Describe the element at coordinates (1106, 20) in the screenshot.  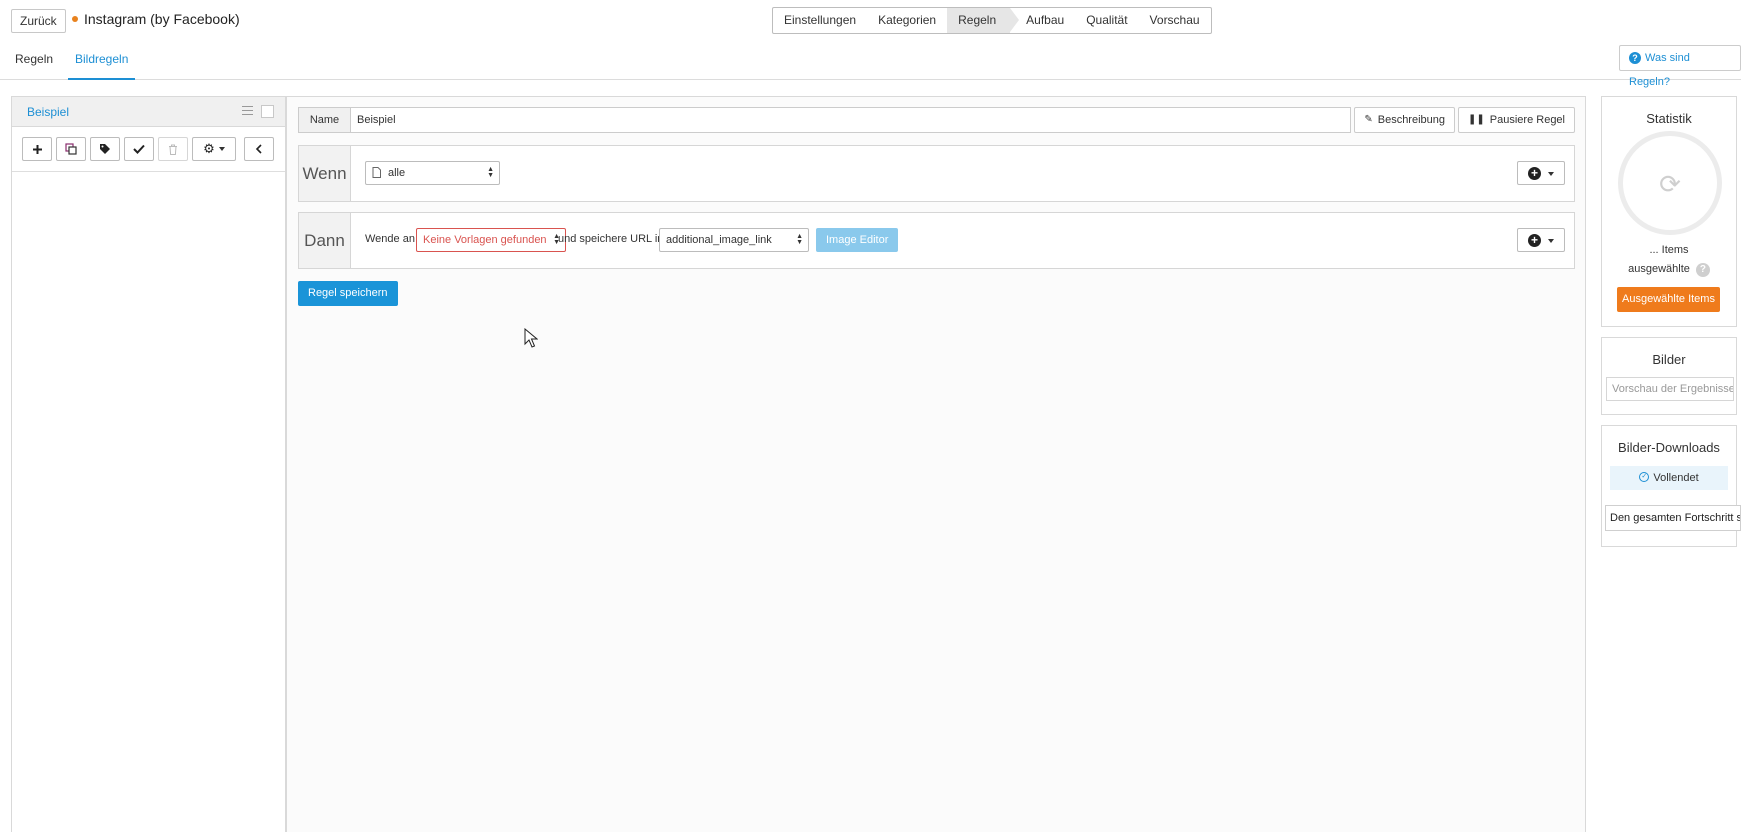
I see `step-qualitaet: Qualität` at that location.